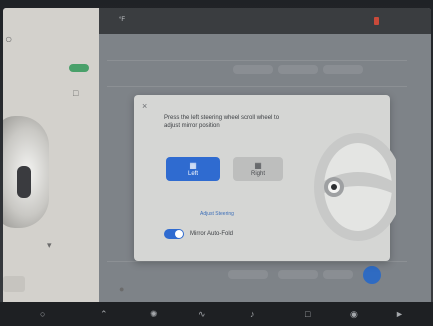  I want to click on bottom-dock: ○ ⌃ ✺ ∿ ♪ □ ◉ ►, so click(216, 314).